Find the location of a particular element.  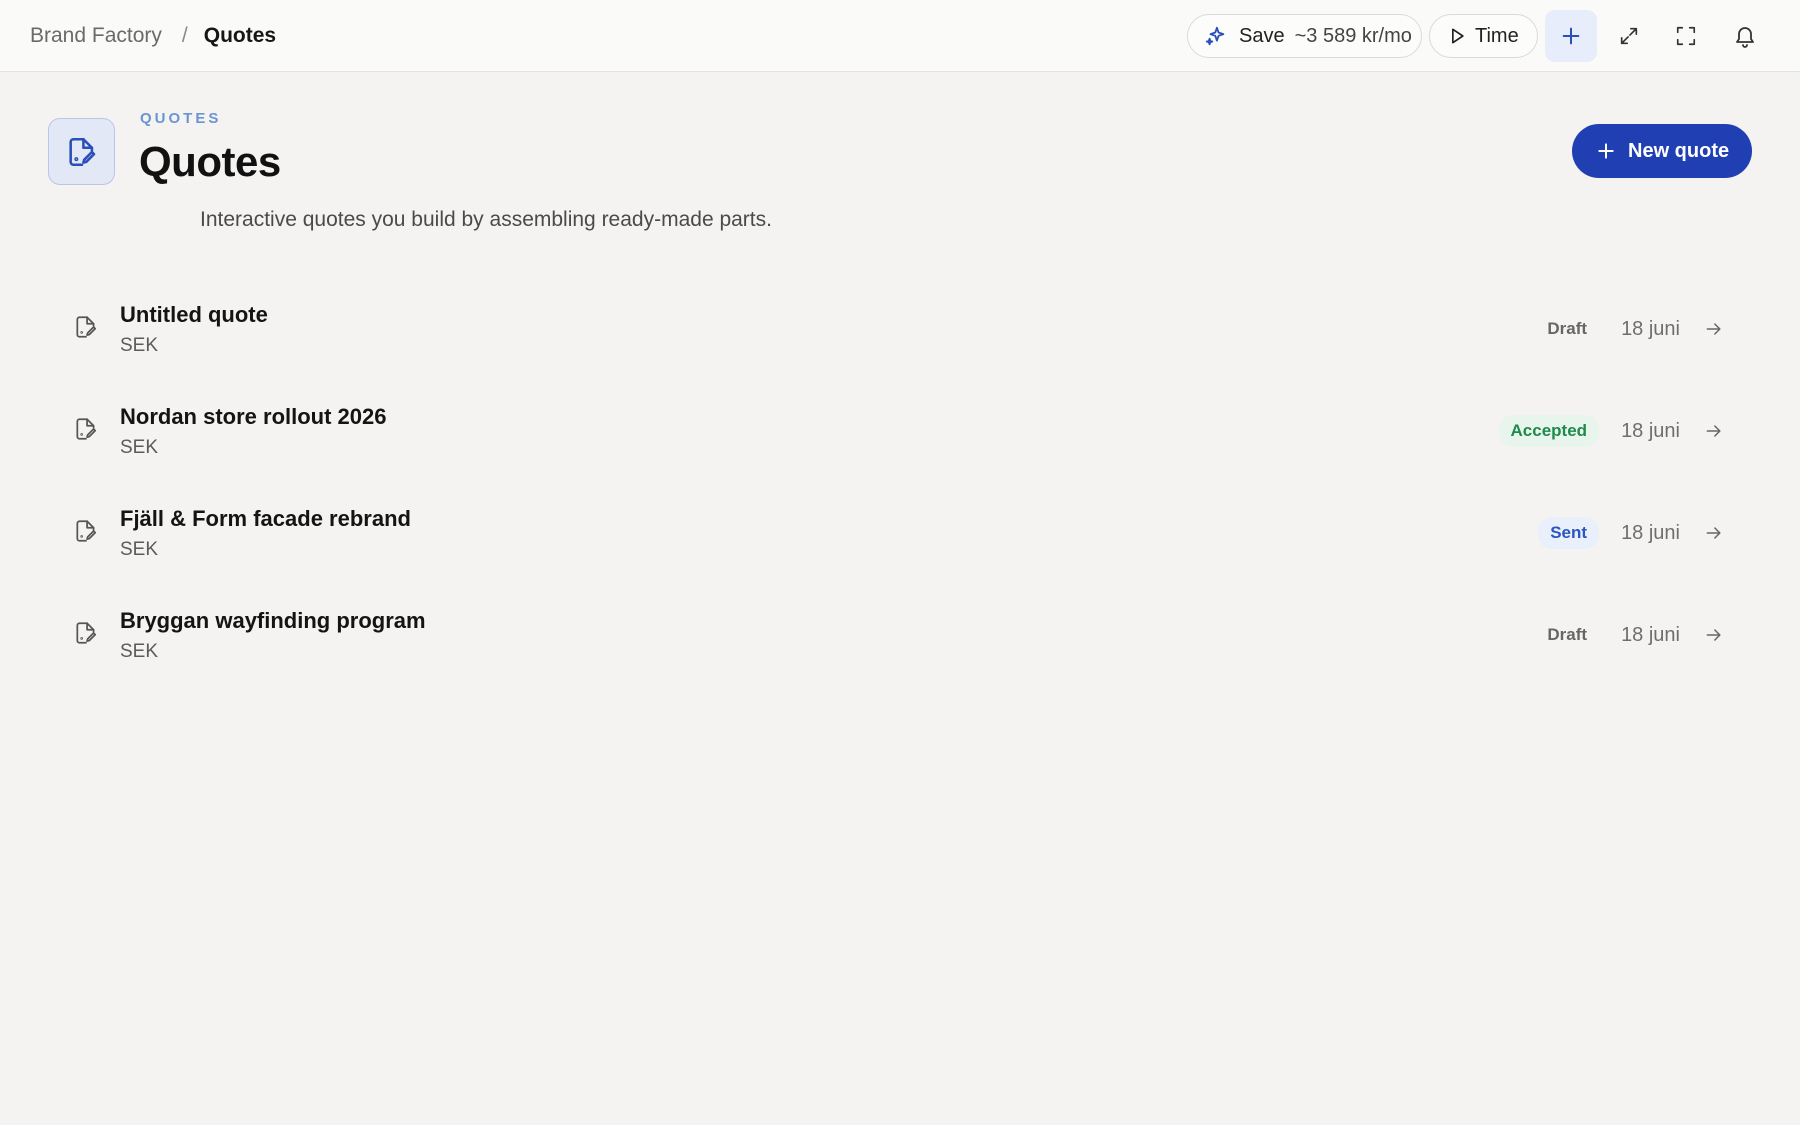

new-quote-button: New quote is located at coordinates (1662, 151).